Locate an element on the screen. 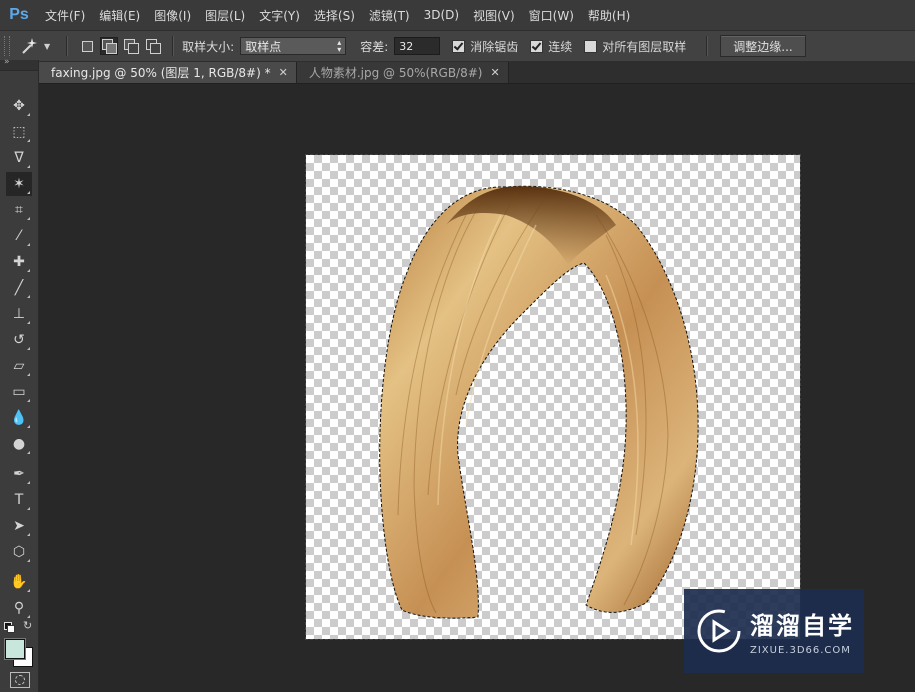  eyedropper-tool-button: ⁄ is located at coordinates (19, 236).